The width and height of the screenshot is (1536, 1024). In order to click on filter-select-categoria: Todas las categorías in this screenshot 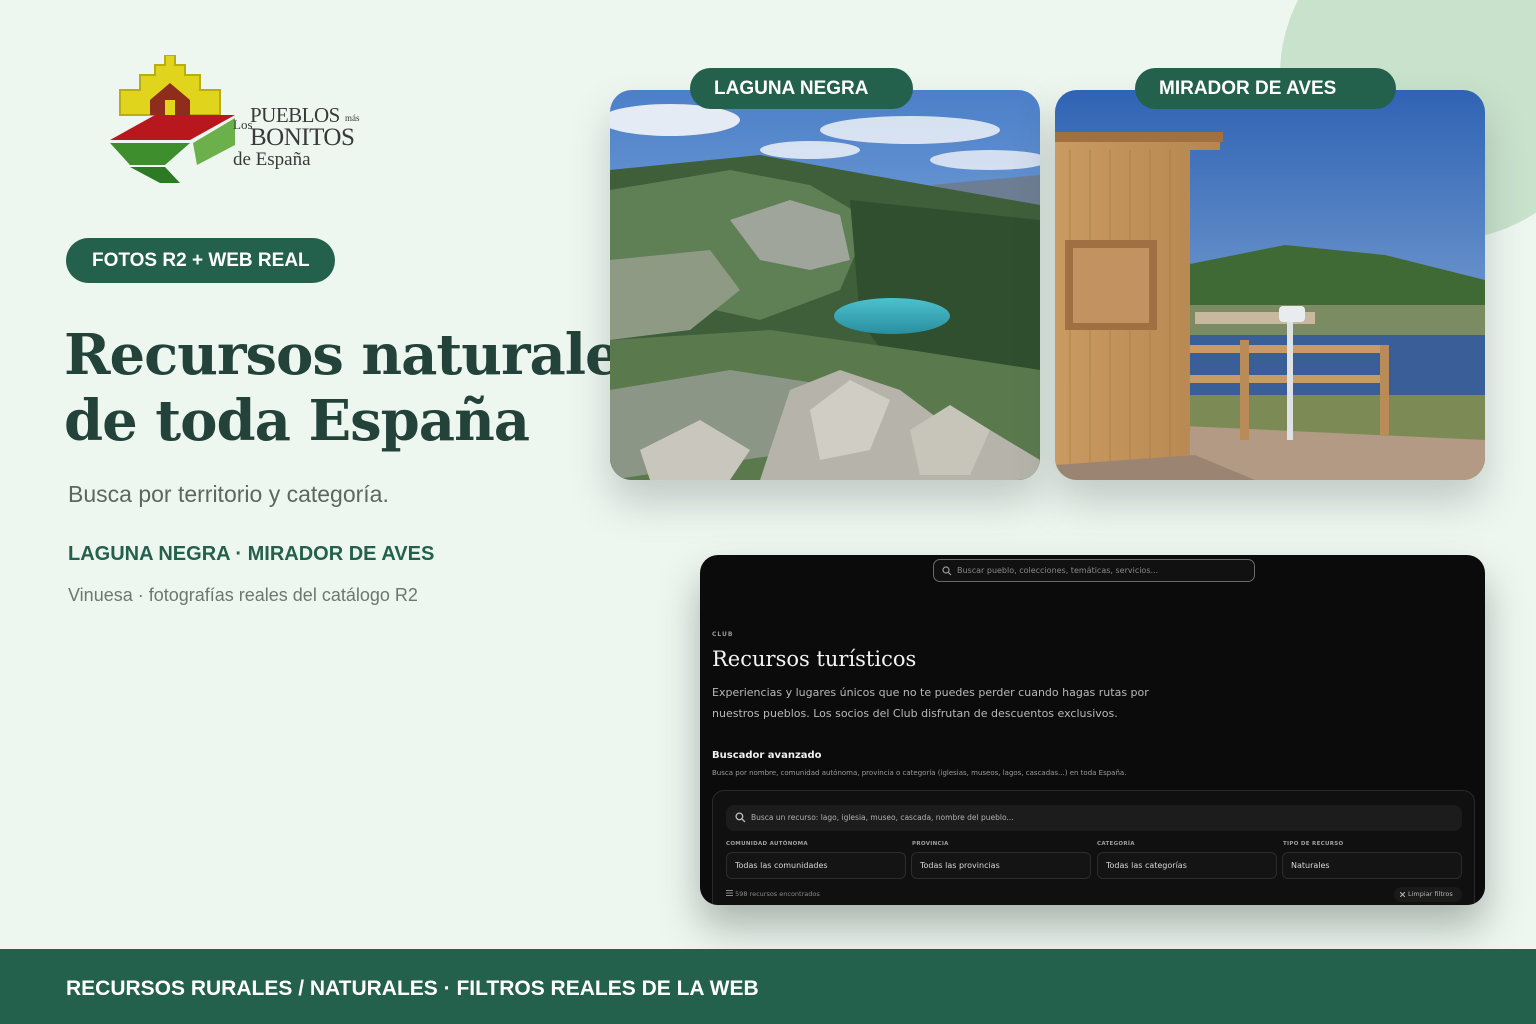, I will do `click(1187, 865)`.